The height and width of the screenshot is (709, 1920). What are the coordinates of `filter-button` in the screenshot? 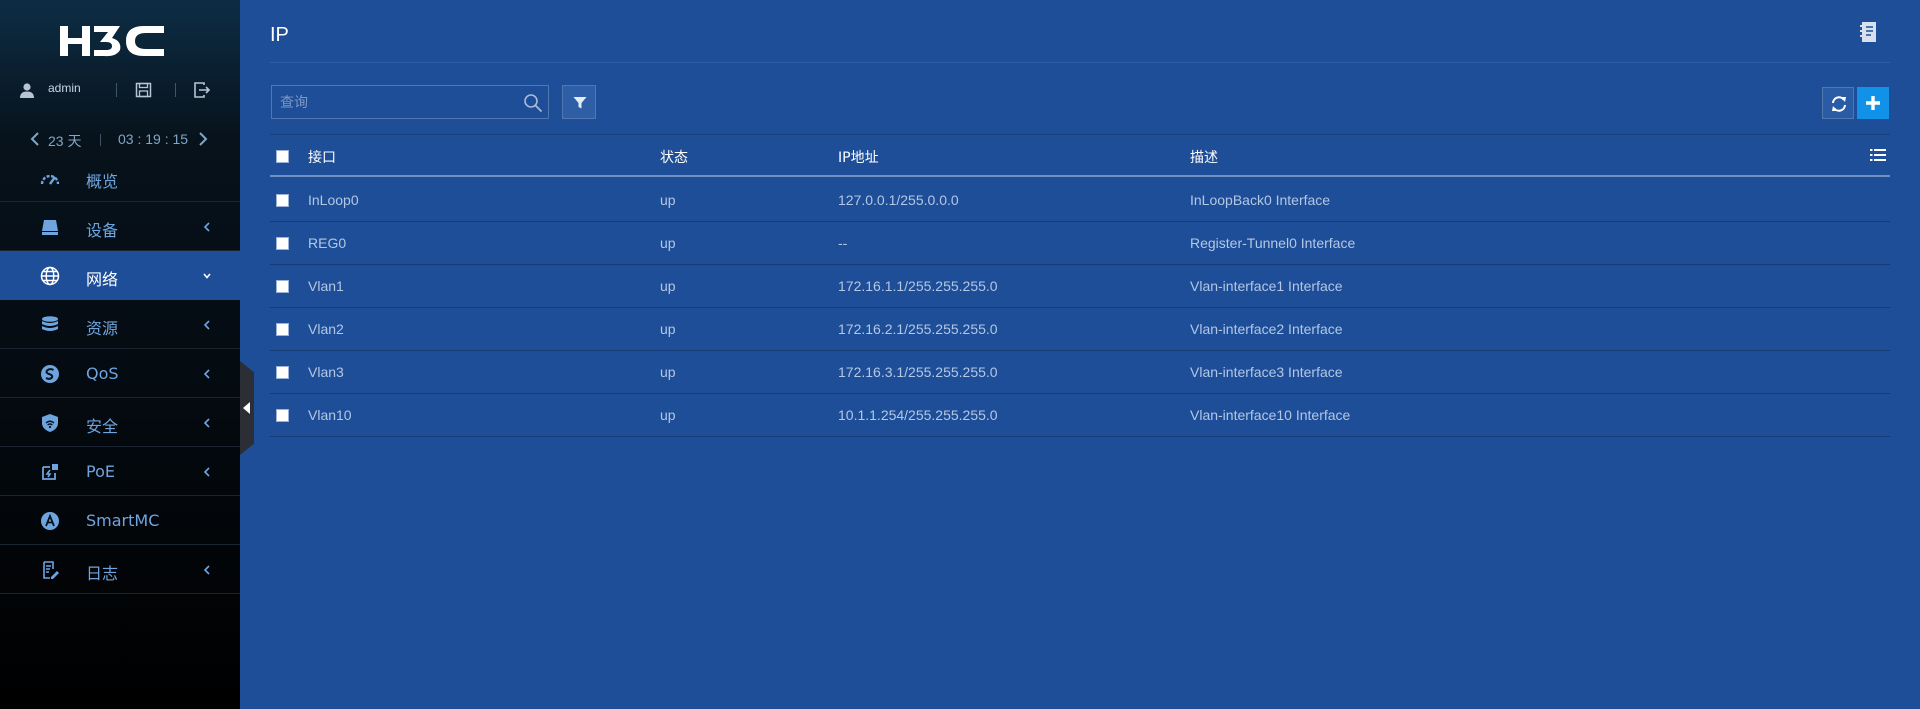 It's located at (579, 102).